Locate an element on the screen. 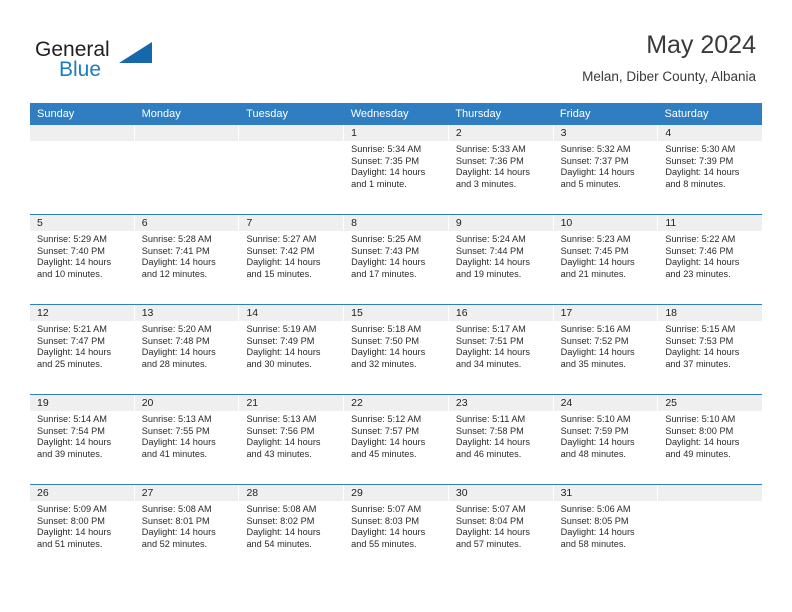 This screenshot has width=792, height=612. daylight-duration-line2: and 8 minutes. is located at coordinates (695, 183).